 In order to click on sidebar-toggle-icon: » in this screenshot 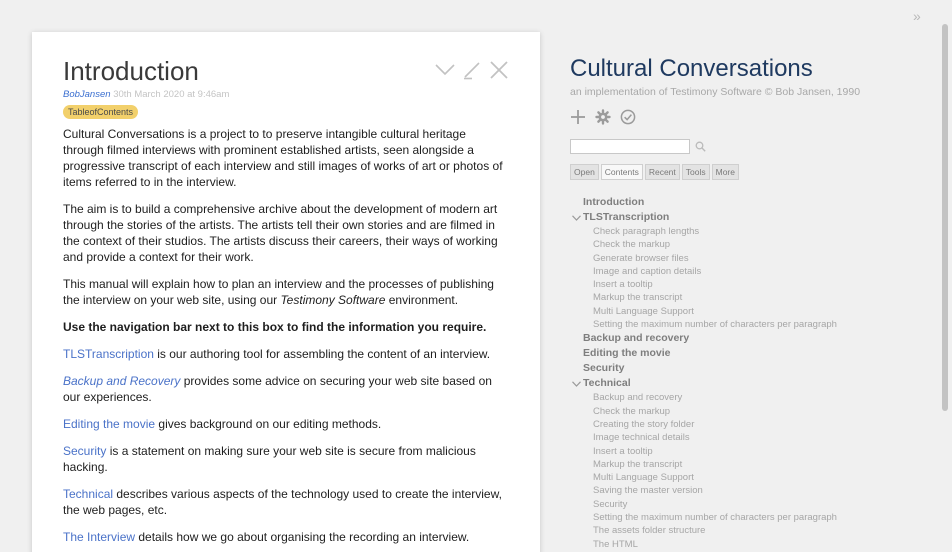, I will do `click(917, 16)`.